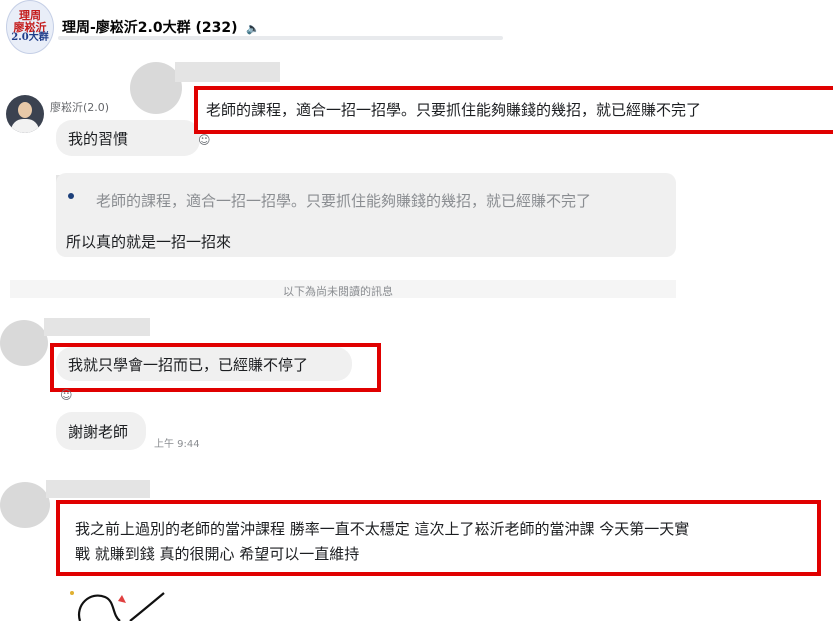 The height and width of the screenshot is (621, 833). I want to click on unread-divider-text: 以下為尚未閱讀的訊息, so click(338, 291).